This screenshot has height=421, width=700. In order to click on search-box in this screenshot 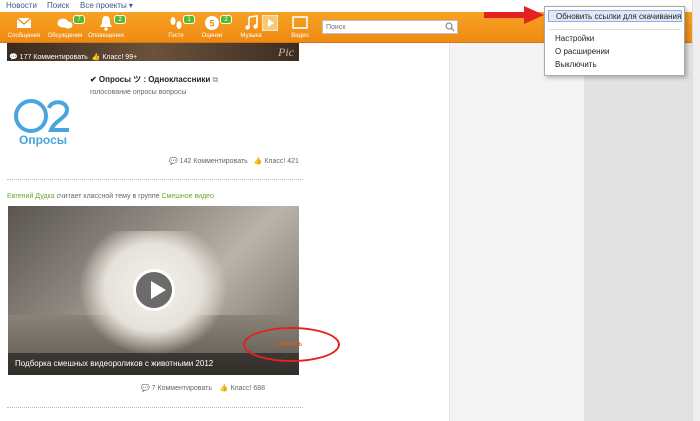, I will do `click(390, 27)`.